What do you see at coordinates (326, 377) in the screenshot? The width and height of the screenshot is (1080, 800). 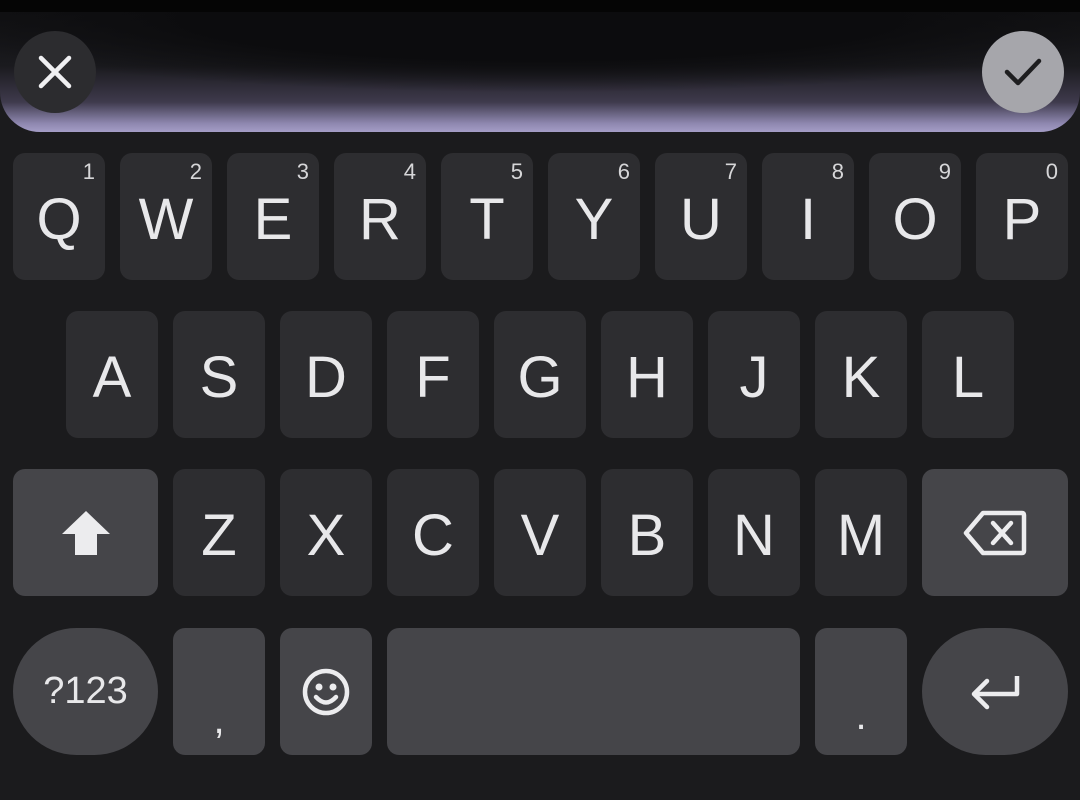 I see `key-label: D` at bounding box center [326, 377].